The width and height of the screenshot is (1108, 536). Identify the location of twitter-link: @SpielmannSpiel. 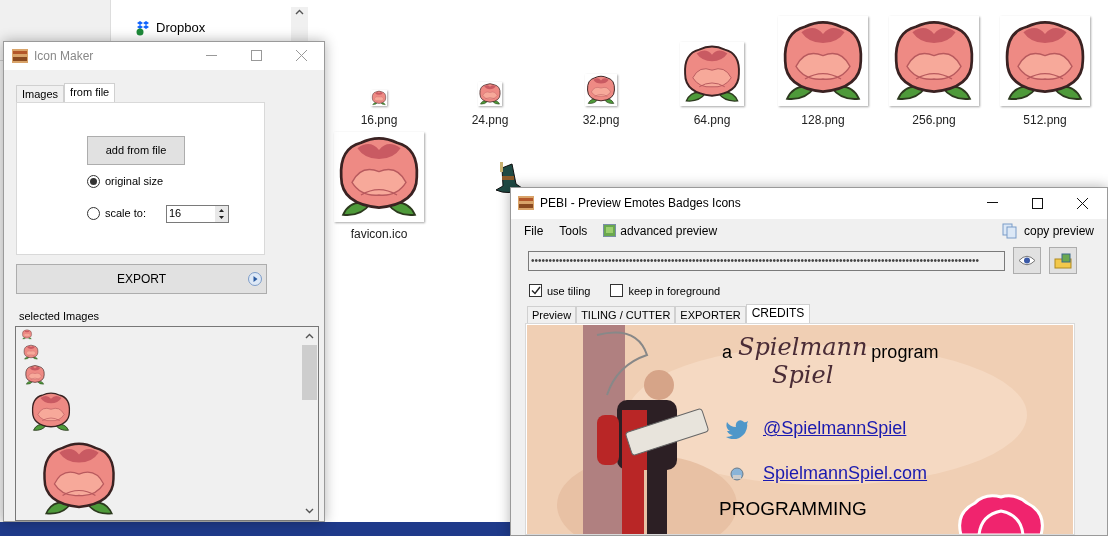
(835, 429).